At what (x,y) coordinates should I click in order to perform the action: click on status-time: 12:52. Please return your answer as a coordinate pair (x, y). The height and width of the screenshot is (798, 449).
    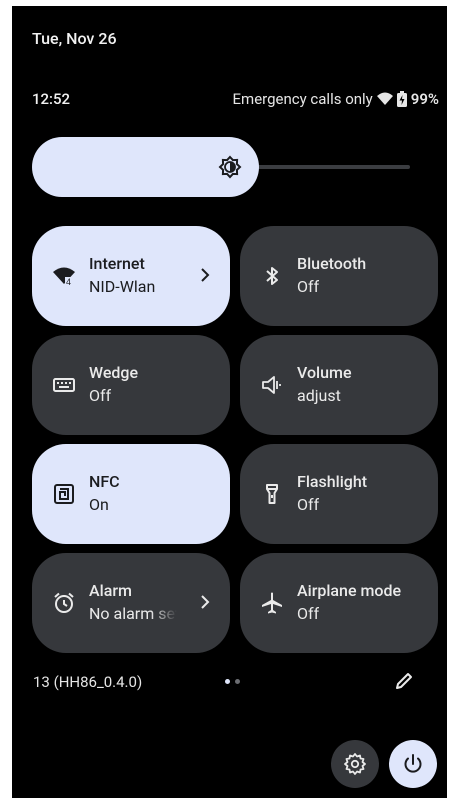
    Looking at the image, I should click on (51, 99).